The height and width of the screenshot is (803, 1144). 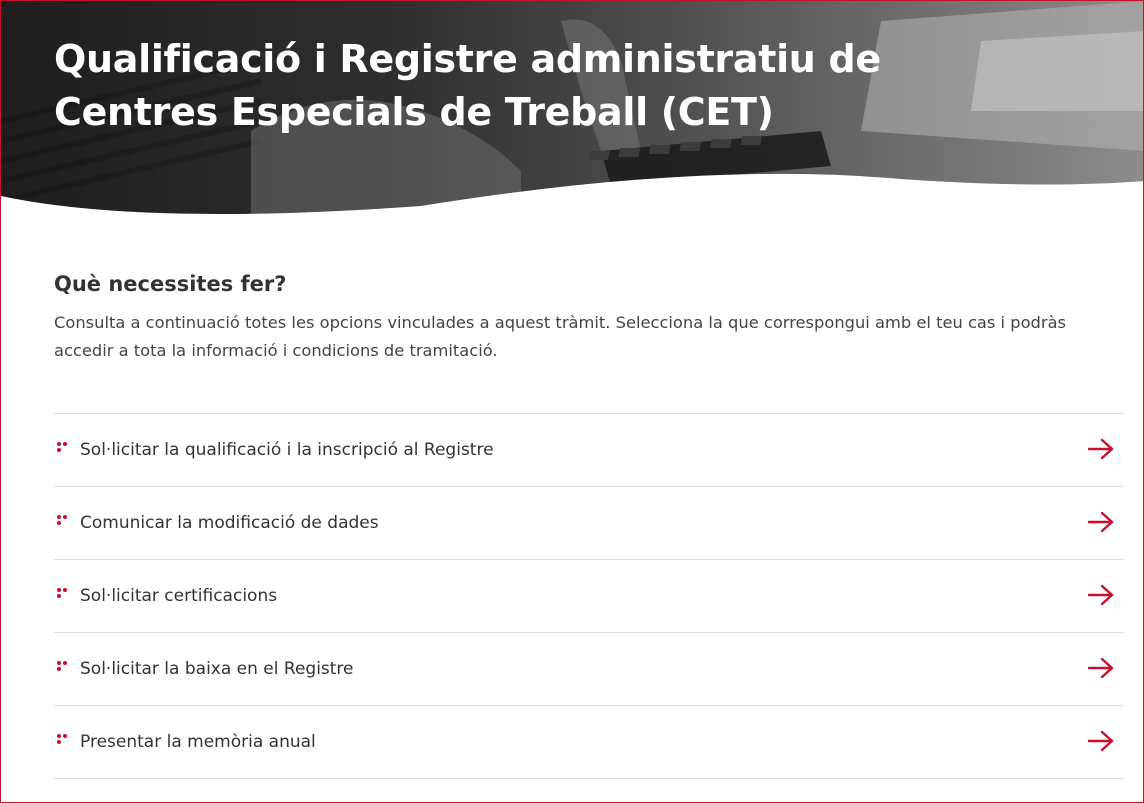 I want to click on section-heading: Què necessites fer?, so click(x=170, y=284).